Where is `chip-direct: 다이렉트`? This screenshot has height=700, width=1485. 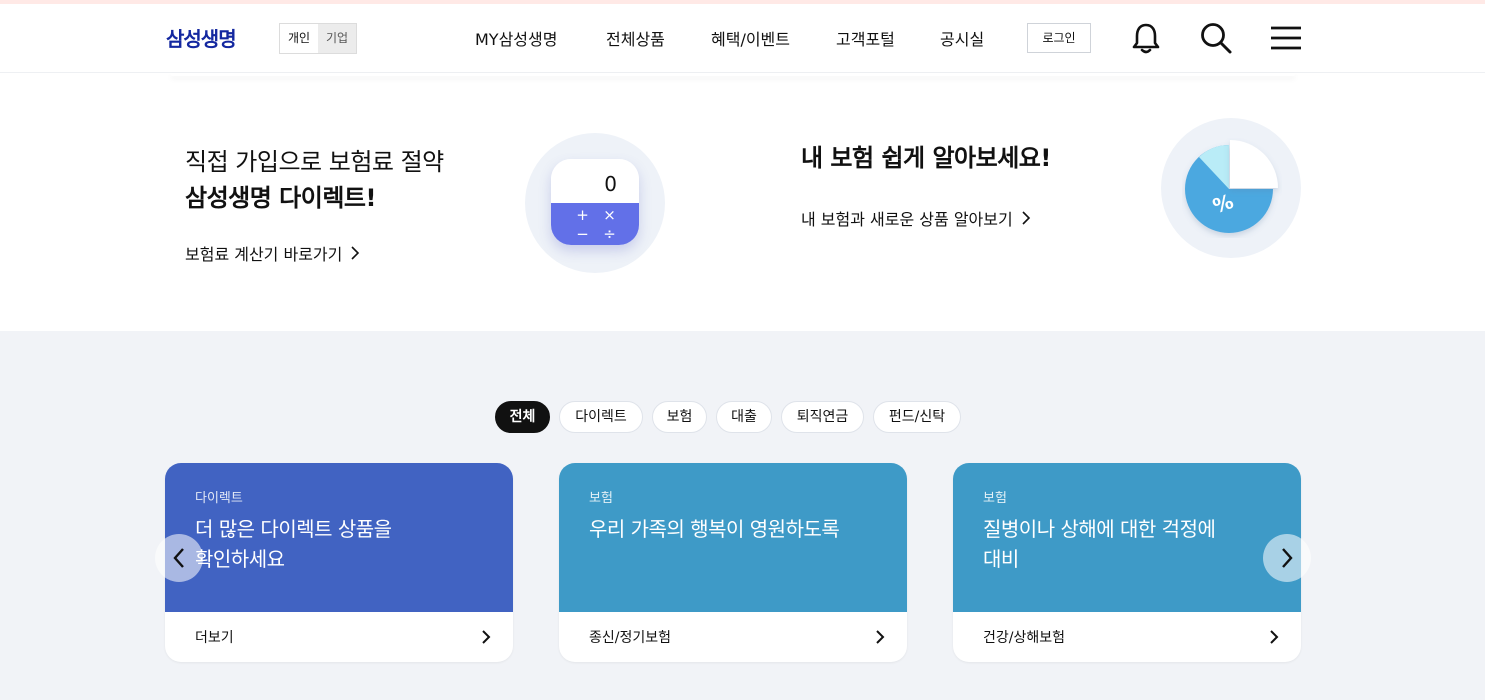 chip-direct: 다이렉트 is located at coordinates (601, 417).